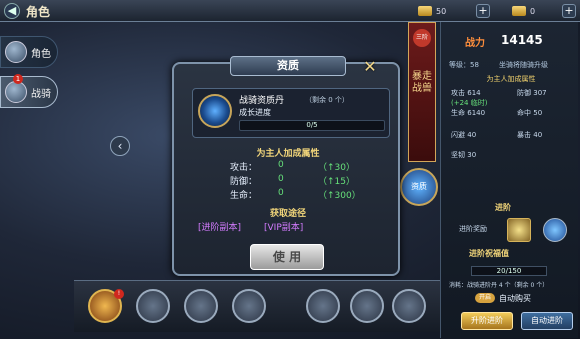 This screenshot has width=580, height=339. I want to click on growth-progress-text: 0/5, so click(312, 125).